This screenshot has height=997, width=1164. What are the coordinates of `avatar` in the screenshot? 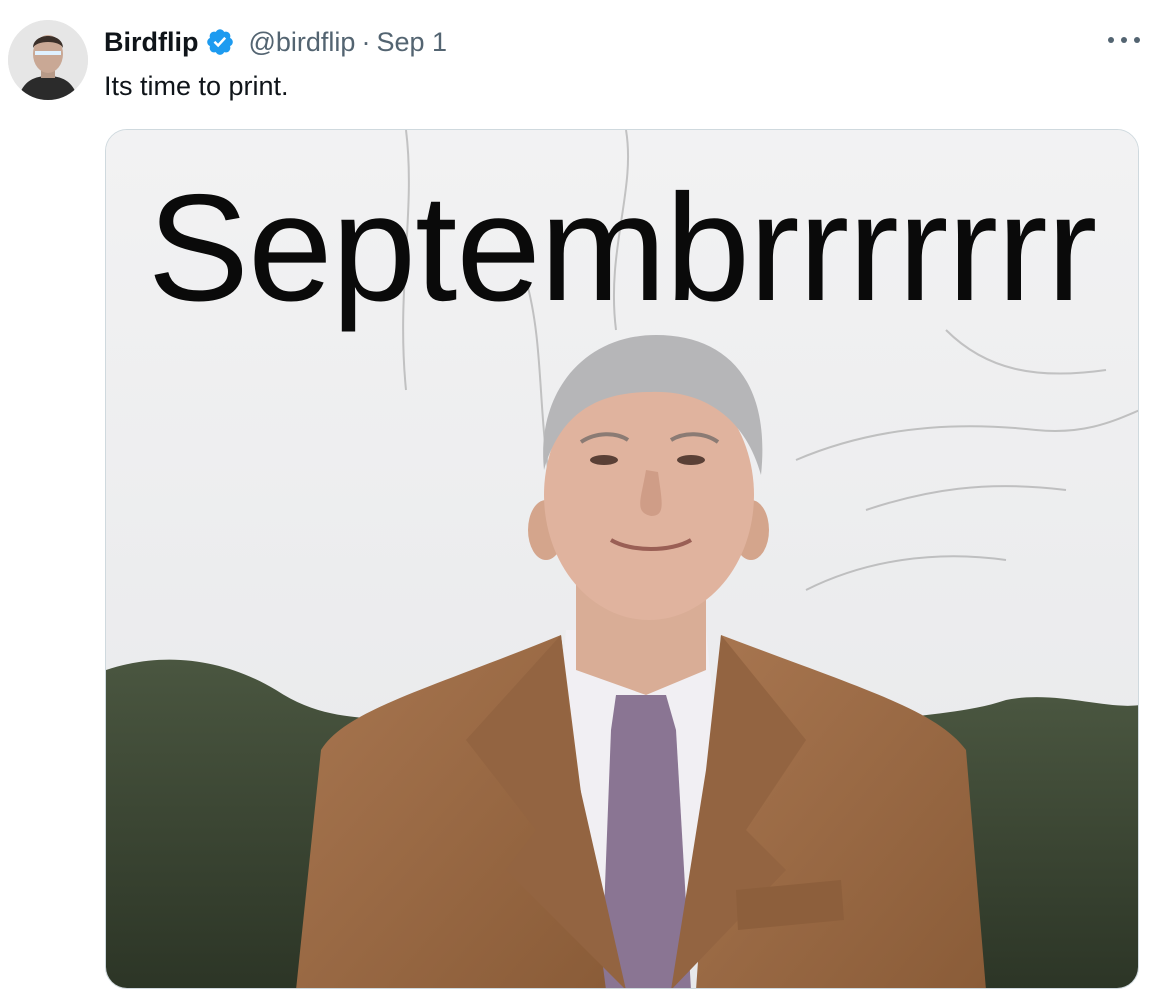 It's located at (48, 60).